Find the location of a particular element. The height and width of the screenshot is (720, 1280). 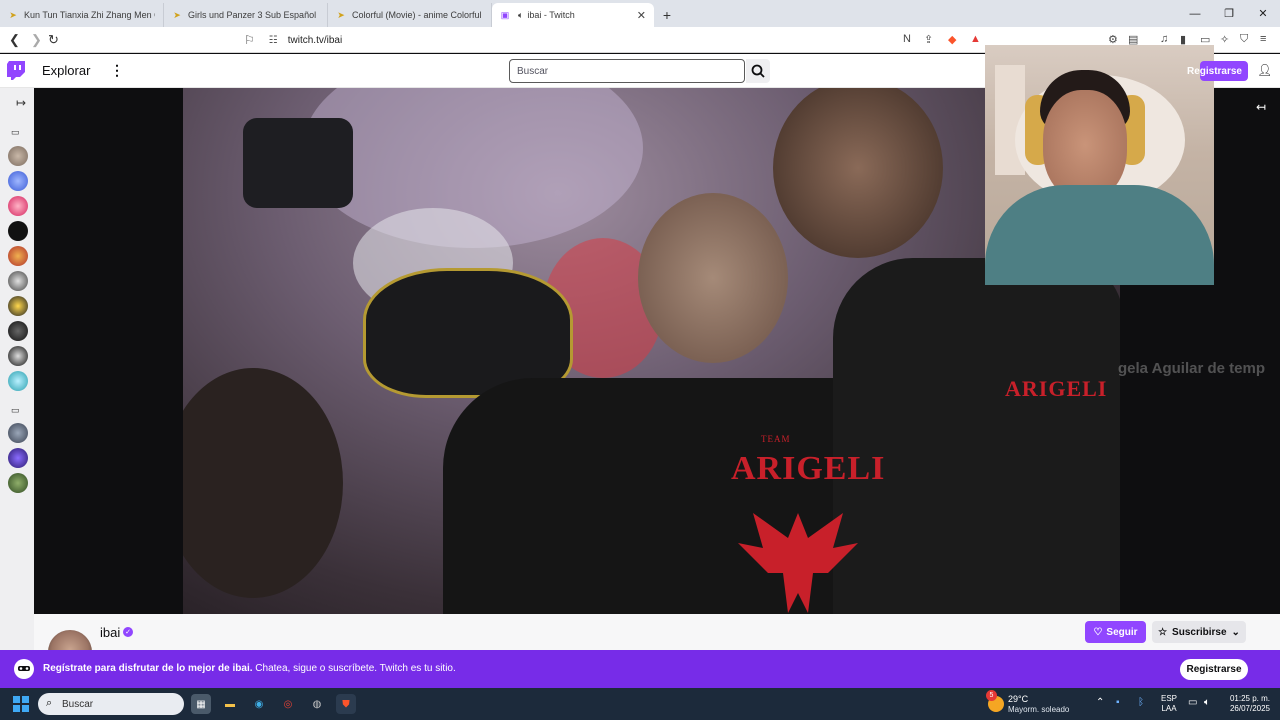

site-settings-icon: ☷ is located at coordinates (273, 40).